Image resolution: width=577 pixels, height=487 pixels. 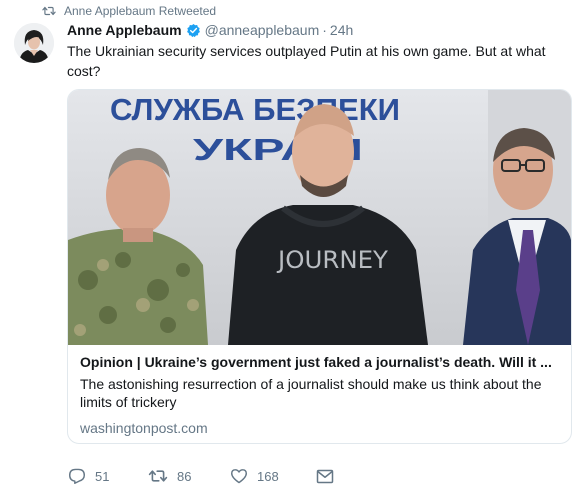 What do you see at coordinates (341, 30) in the screenshot?
I see `tweet-timestamp: 24h` at bounding box center [341, 30].